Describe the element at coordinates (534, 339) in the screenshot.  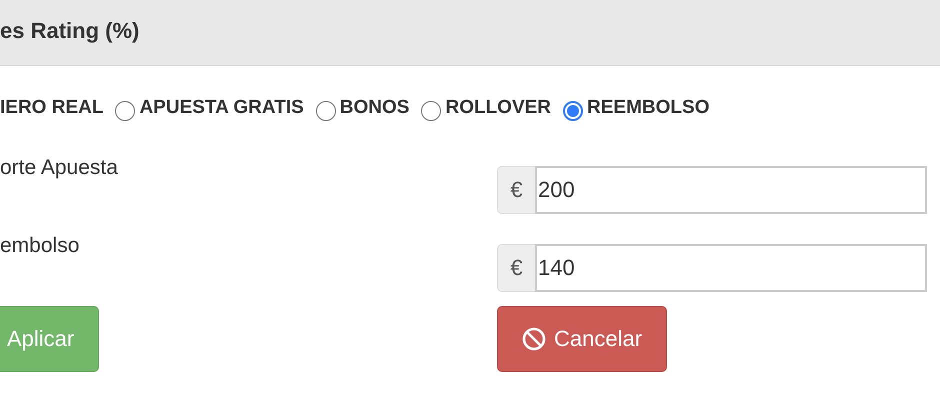
I see `ban-icon` at that location.